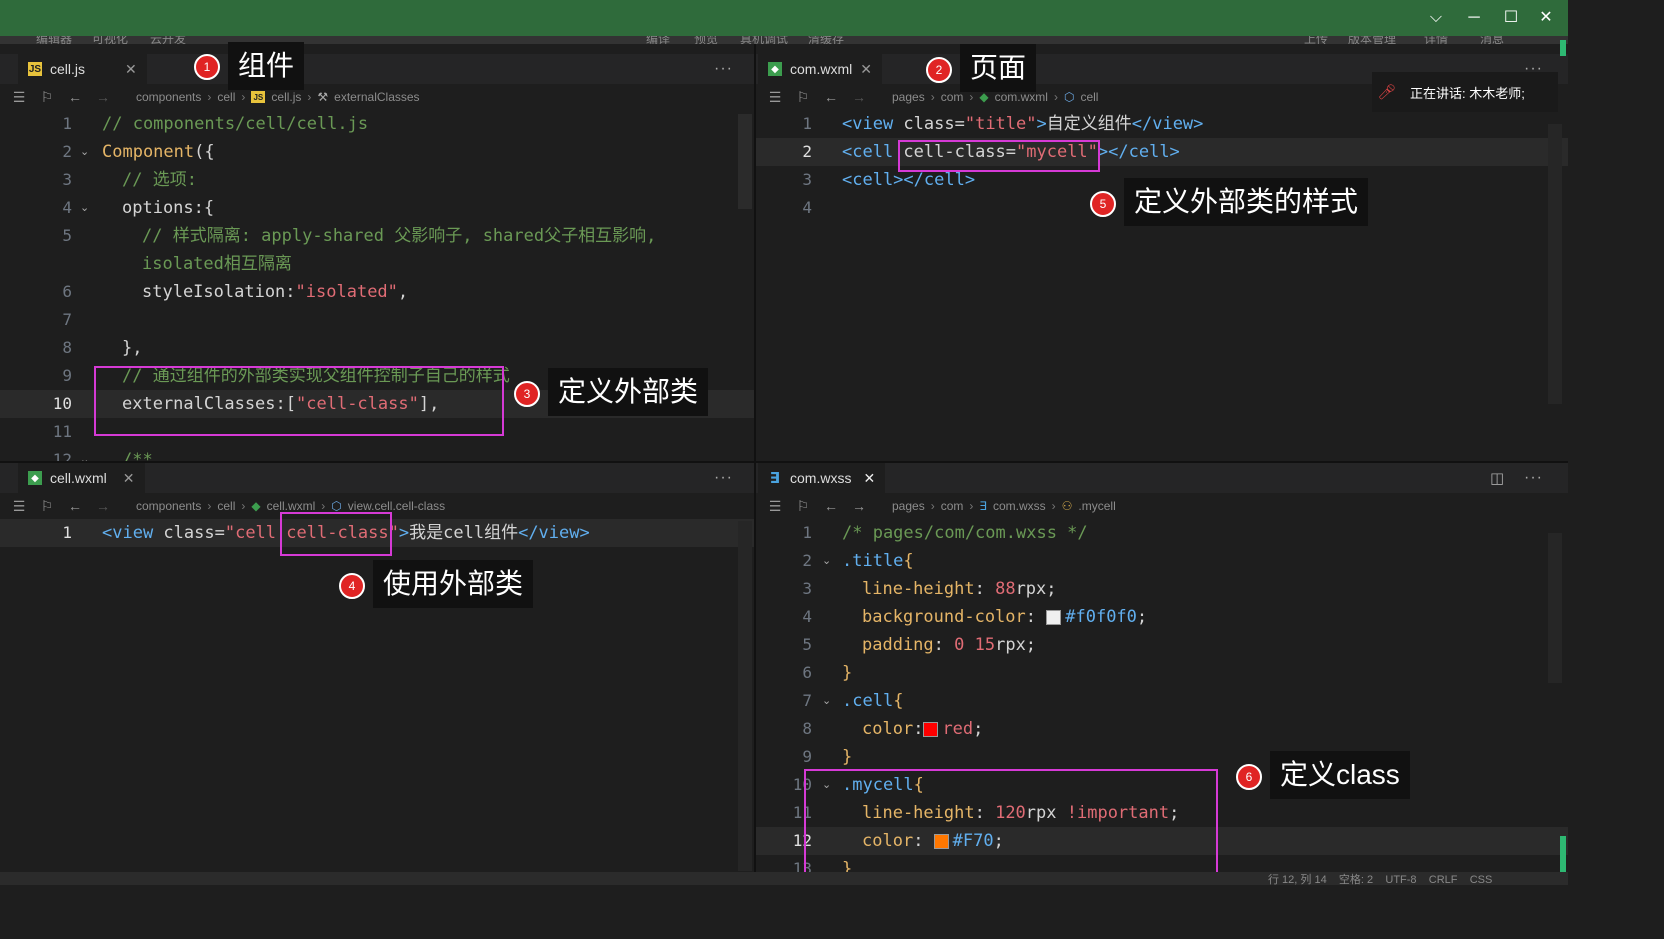  What do you see at coordinates (396, 506) in the screenshot?
I see `breadcrumb-item: view.cell.cell-class` at bounding box center [396, 506].